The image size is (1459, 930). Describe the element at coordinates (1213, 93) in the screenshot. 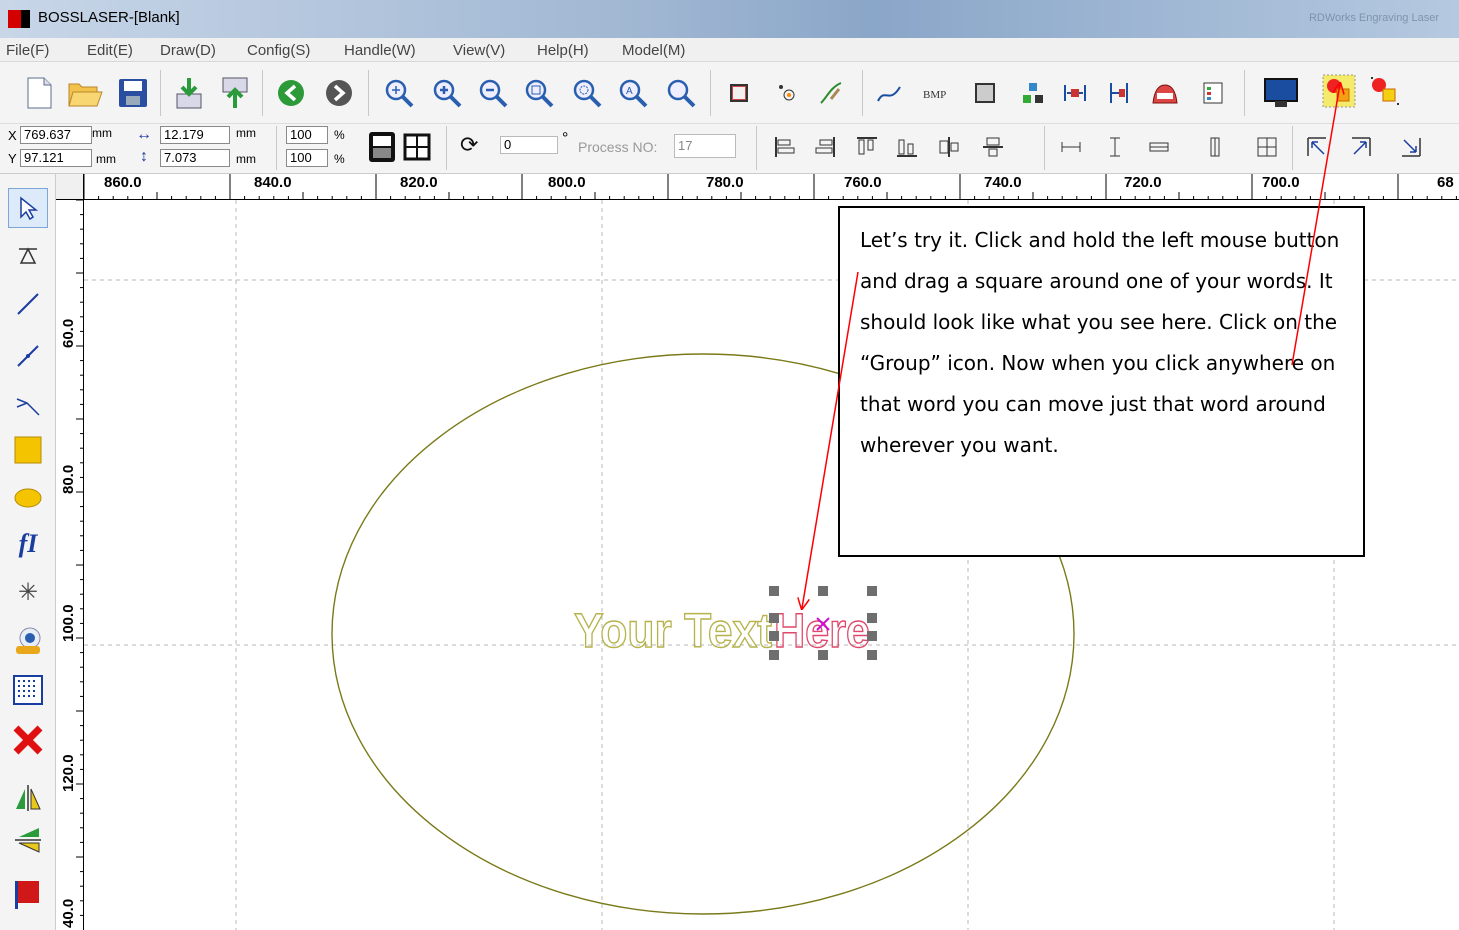

I see `layer-list-icon` at that location.